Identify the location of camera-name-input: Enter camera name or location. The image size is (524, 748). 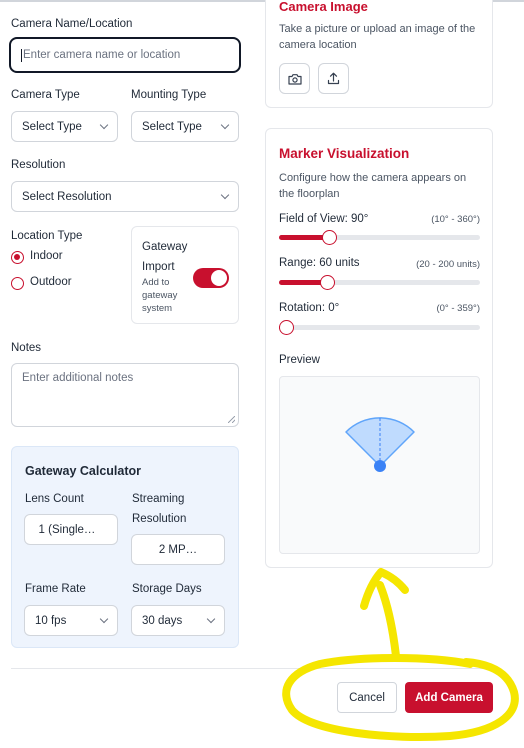
(125, 55).